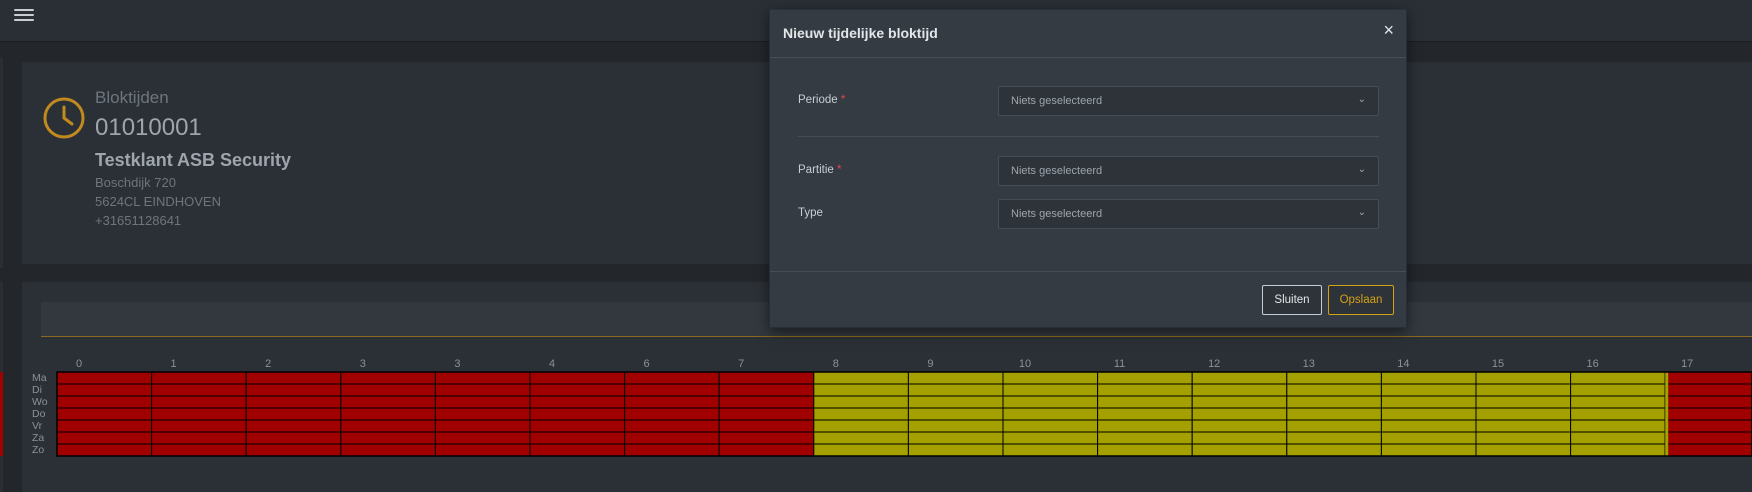  Describe the element at coordinates (1188, 214) in the screenshot. I see `type-select: Niets geselecteerd ⌄` at that location.